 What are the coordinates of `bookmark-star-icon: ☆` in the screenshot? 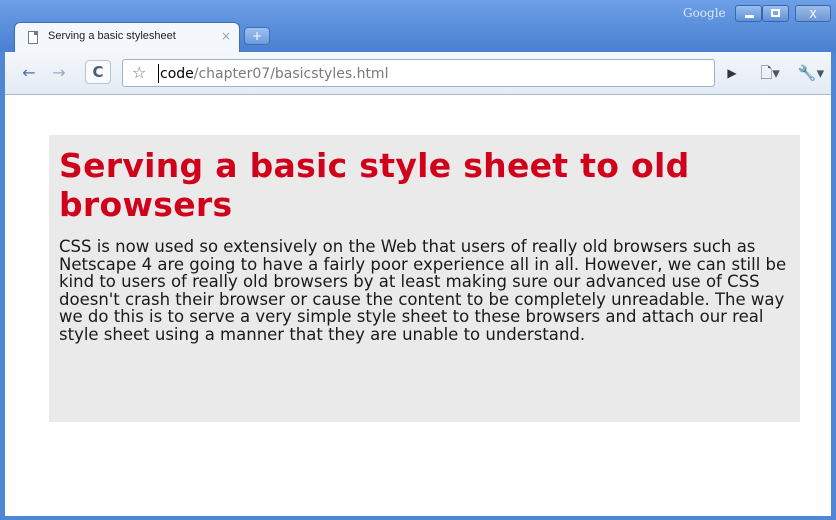 It's located at (139, 73).